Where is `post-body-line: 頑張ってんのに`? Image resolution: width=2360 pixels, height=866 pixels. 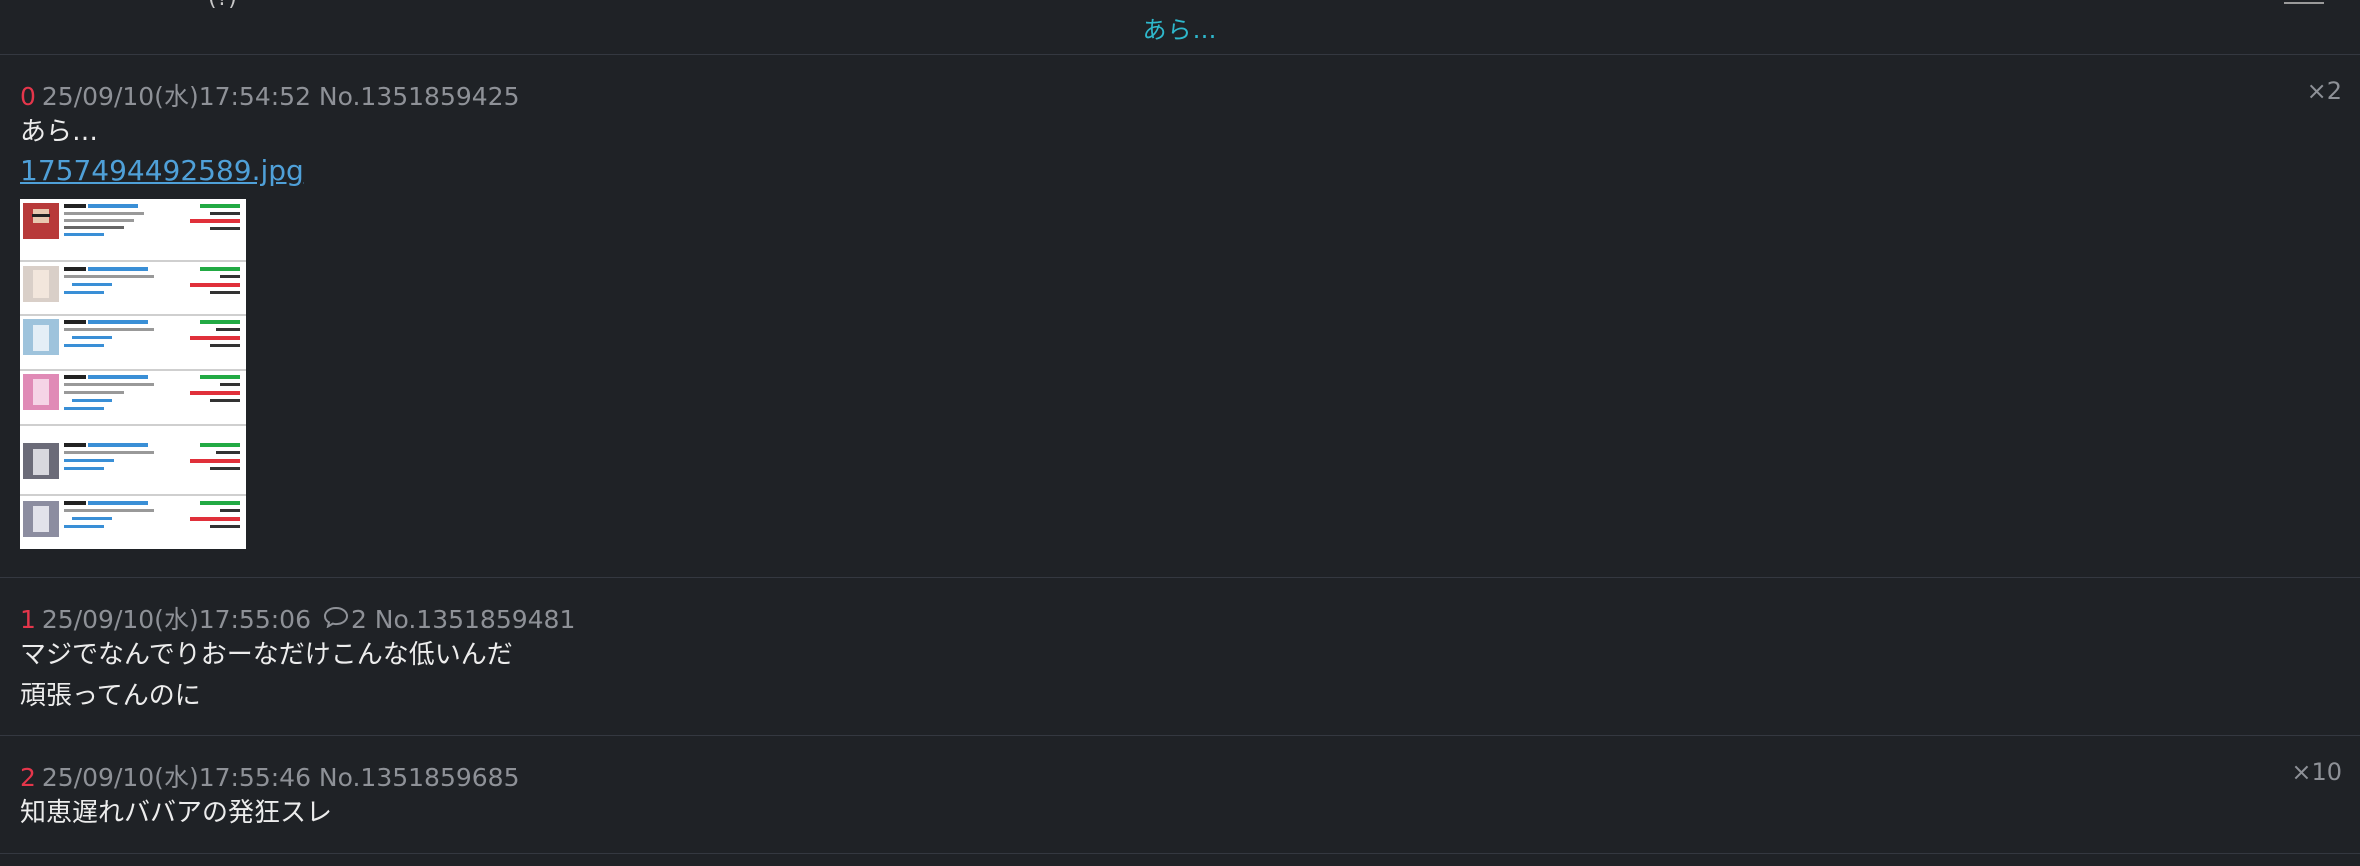
post-body-line: 頑張ってんのに is located at coordinates (110, 696).